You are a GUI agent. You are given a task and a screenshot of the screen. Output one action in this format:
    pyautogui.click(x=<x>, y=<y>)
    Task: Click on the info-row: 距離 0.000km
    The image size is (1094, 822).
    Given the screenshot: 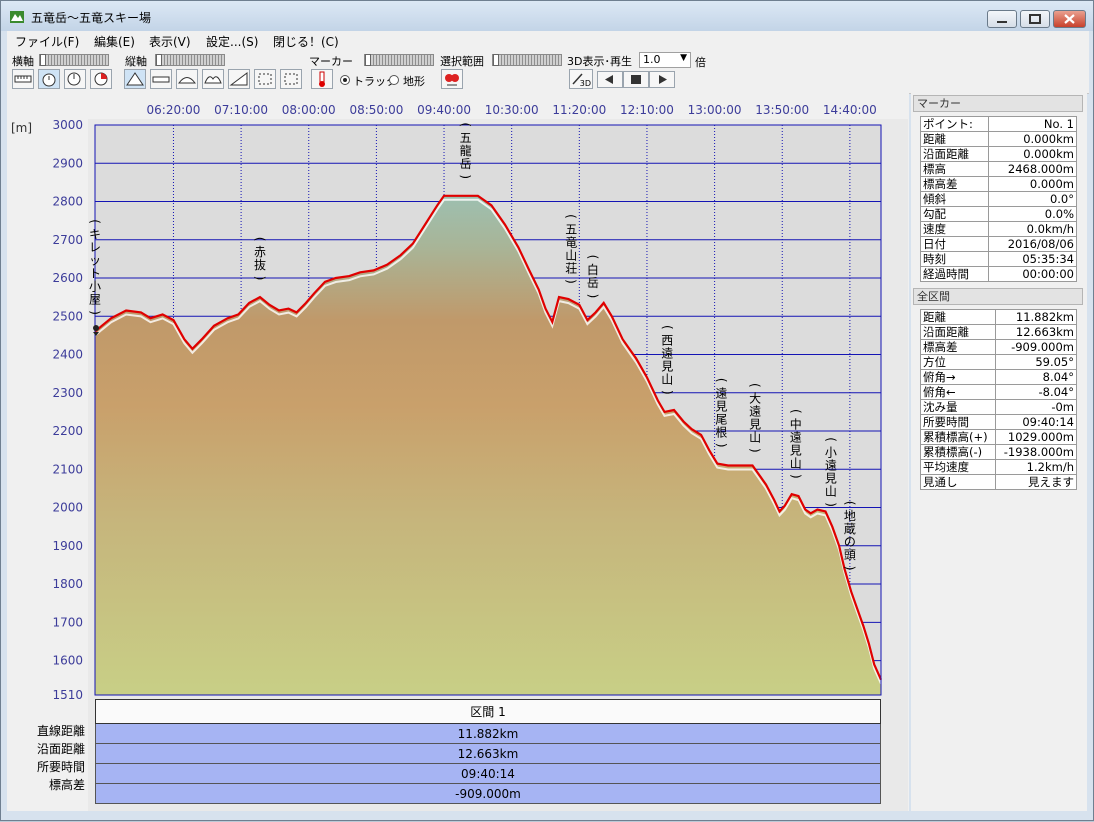 What is the action you would take?
    pyautogui.click(x=999, y=139)
    